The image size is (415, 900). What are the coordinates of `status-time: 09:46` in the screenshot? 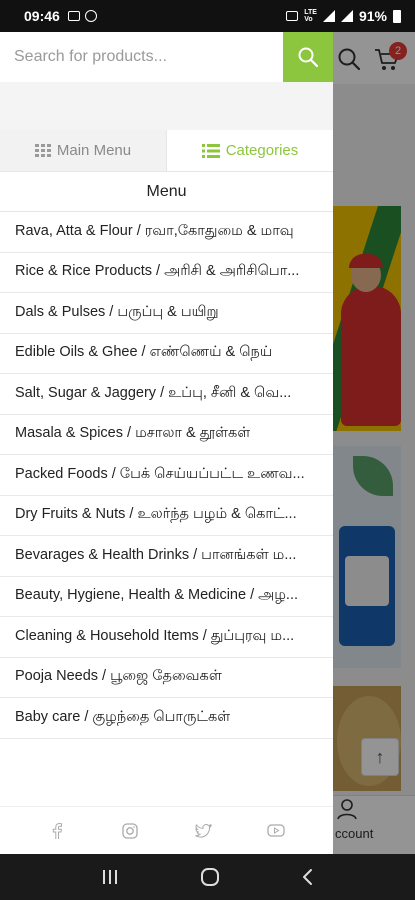 It's located at (42, 16).